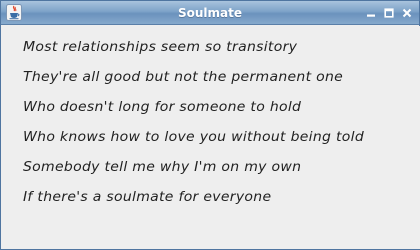 The height and width of the screenshot is (250, 420). What do you see at coordinates (160, 47) in the screenshot?
I see `lyric-line: Most relationships seem so transitory` at bounding box center [160, 47].